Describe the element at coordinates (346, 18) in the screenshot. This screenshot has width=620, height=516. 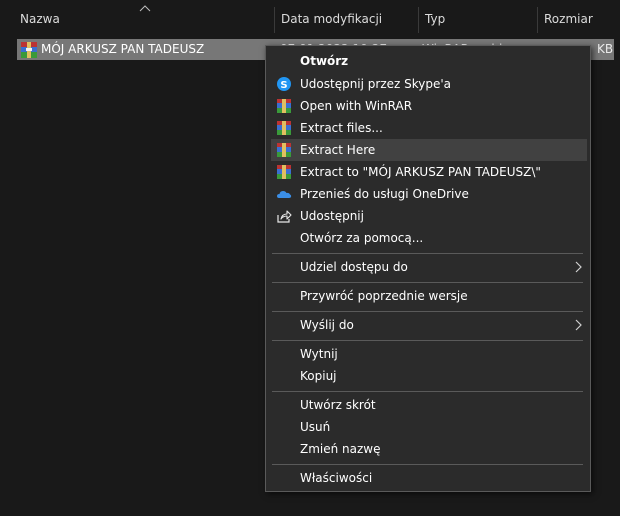
I see `column-date: Data modyfikacji` at that location.